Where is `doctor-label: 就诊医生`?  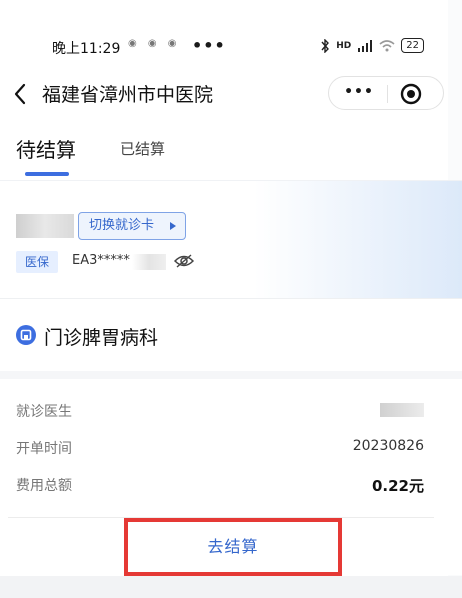
doctor-label: 就诊医生 is located at coordinates (44, 412).